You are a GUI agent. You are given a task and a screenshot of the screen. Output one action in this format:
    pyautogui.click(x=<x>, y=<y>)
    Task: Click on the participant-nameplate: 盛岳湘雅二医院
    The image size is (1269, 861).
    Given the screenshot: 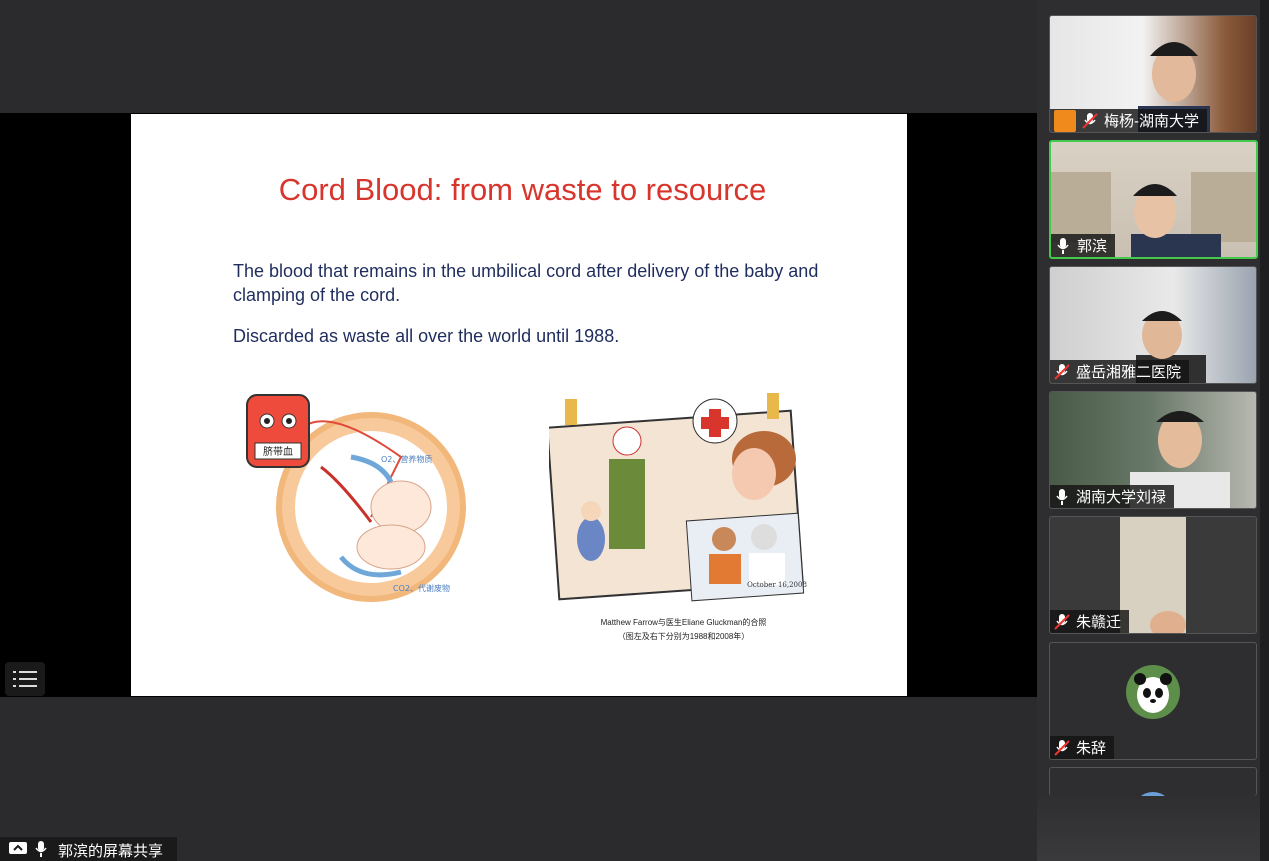 What is the action you would take?
    pyautogui.click(x=1120, y=371)
    